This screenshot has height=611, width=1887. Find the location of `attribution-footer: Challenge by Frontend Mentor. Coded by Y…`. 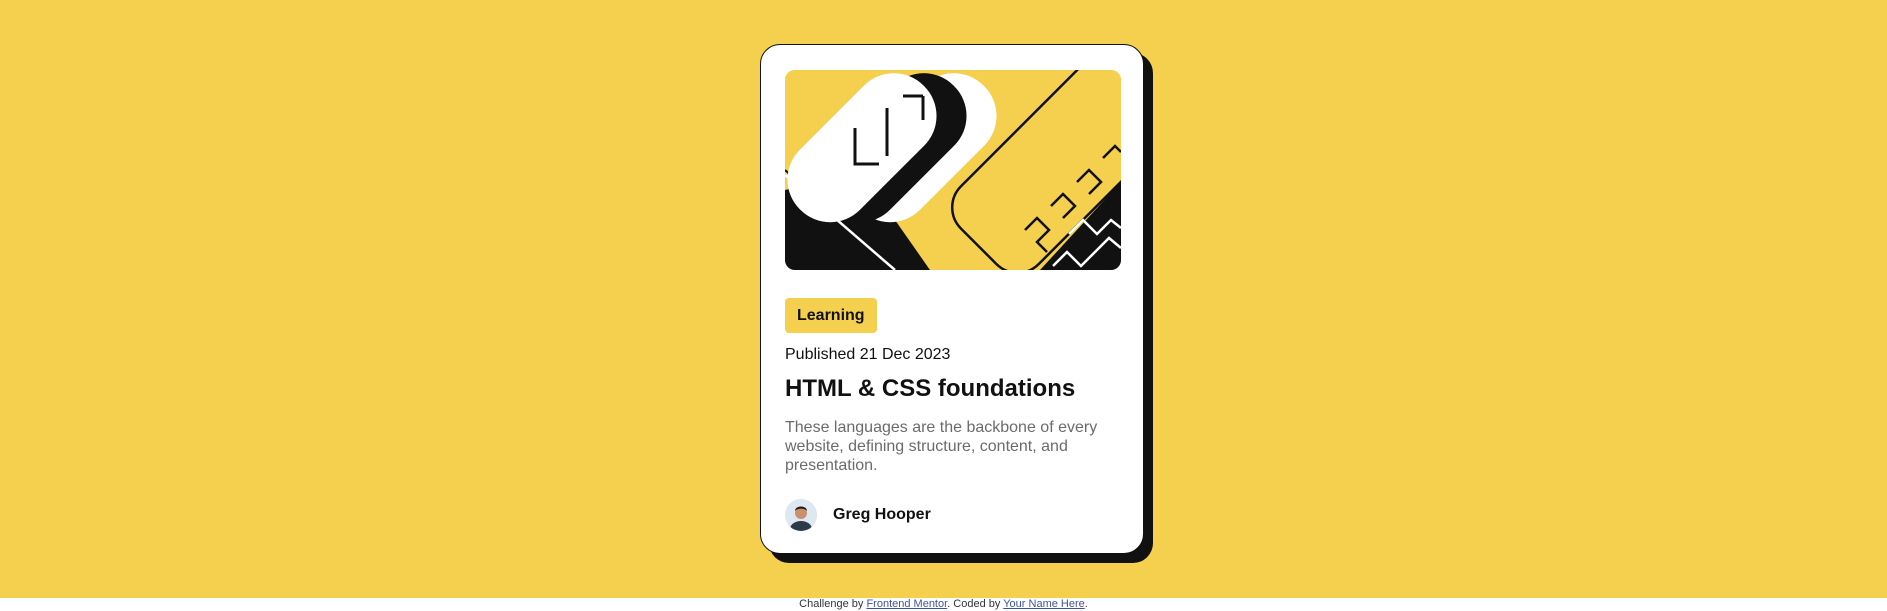

attribution-footer: Challenge by Frontend Mentor. Coded by Y… is located at coordinates (943, 604).